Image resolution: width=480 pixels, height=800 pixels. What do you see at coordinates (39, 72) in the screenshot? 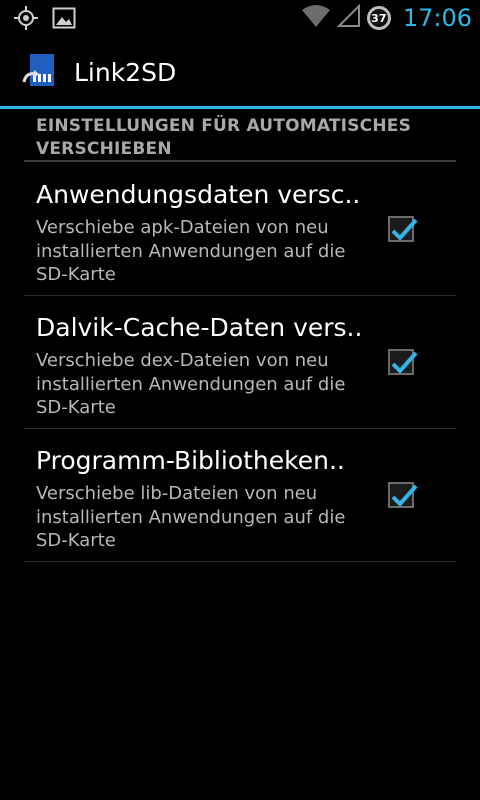
I see `link2sd-app-icon` at bounding box center [39, 72].